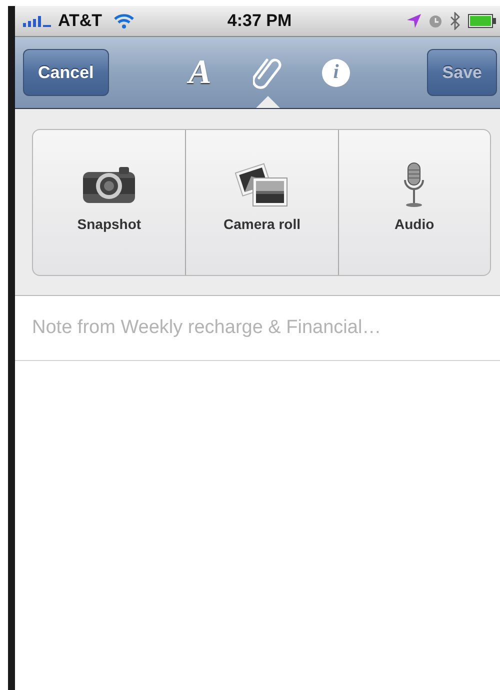  Describe the element at coordinates (268, 73) in the screenshot. I see `paperclip-icon` at that location.